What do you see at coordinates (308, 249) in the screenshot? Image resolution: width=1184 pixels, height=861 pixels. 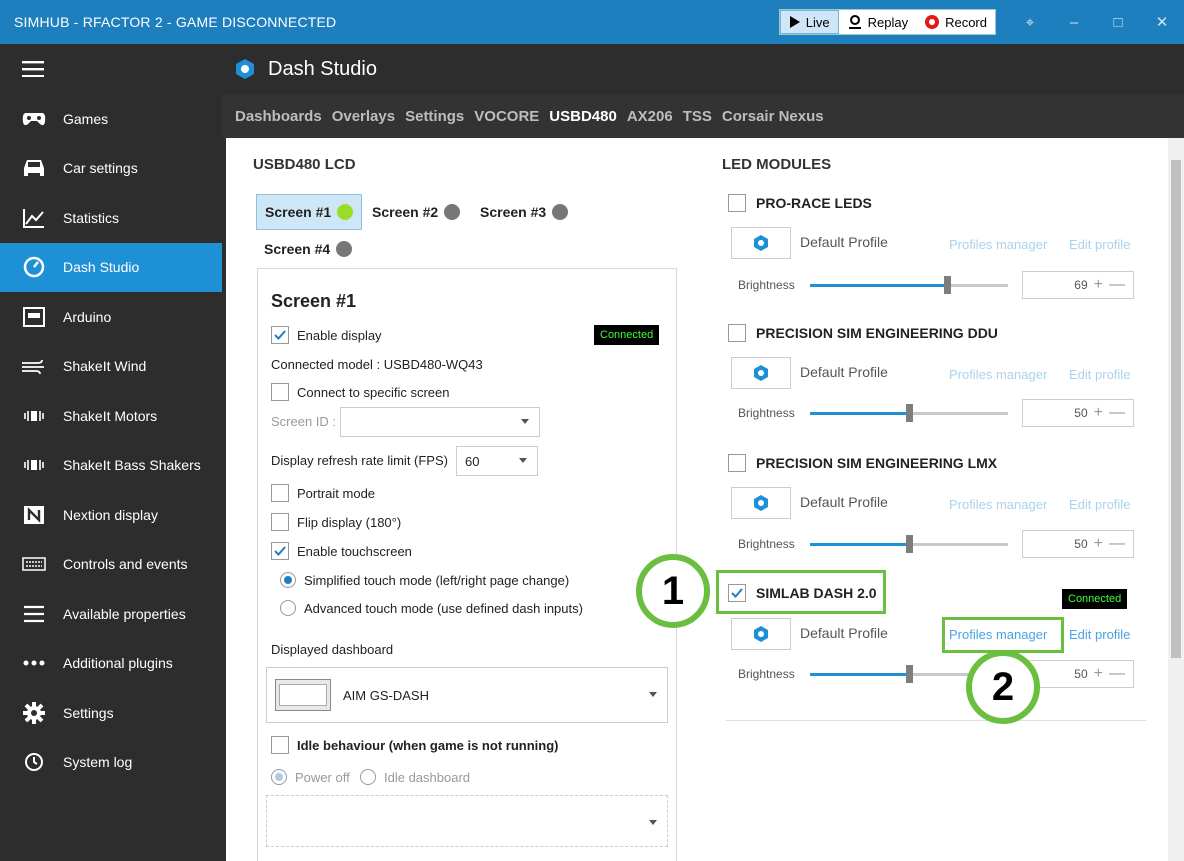 I see `screen-tab-4: Screen #4` at bounding box center [308, 249].